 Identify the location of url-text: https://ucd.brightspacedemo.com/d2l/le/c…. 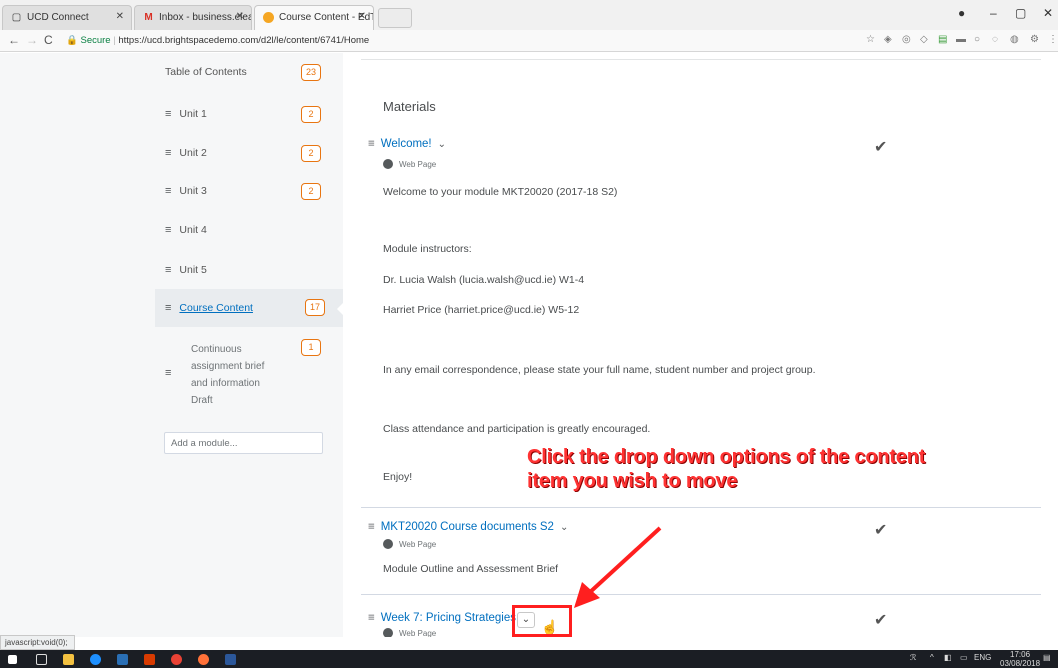
(244, 40).